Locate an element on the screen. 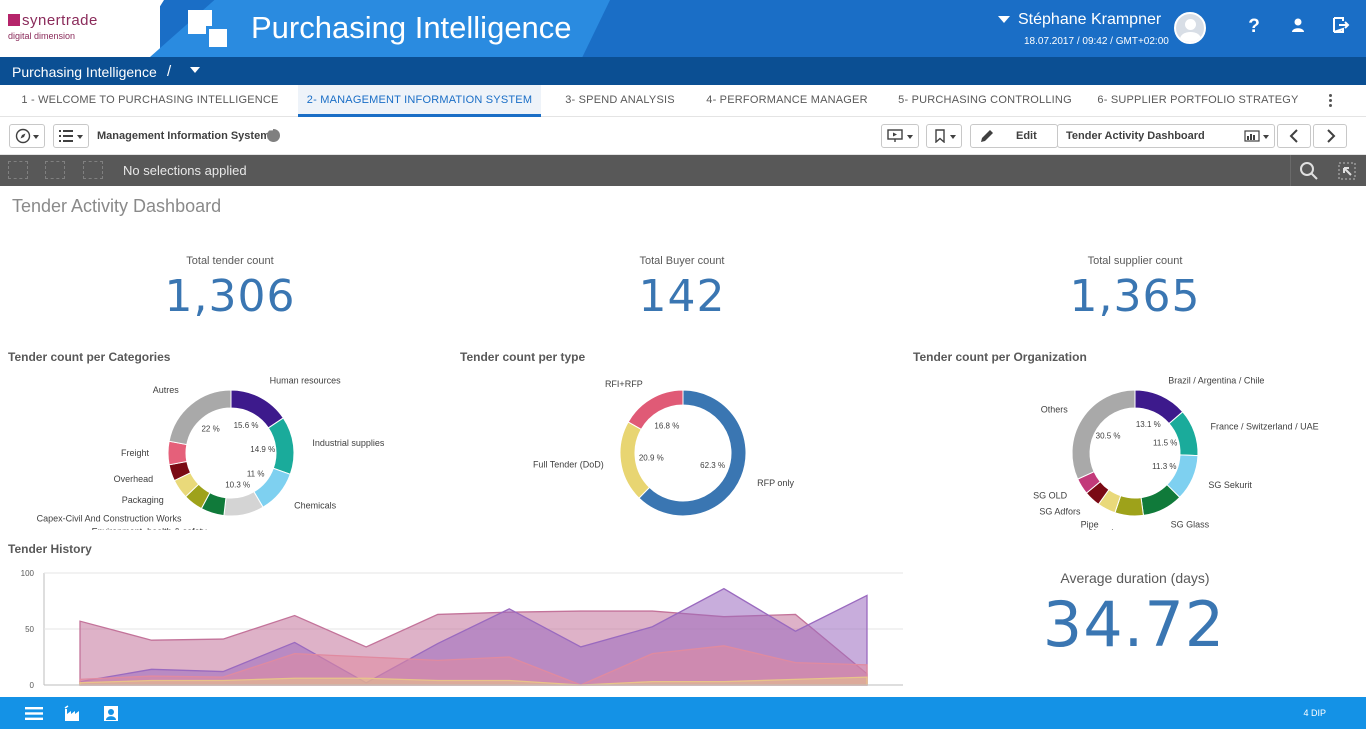 The image size is (1366, 729). factory-icon is located at coordinates (73, 713).